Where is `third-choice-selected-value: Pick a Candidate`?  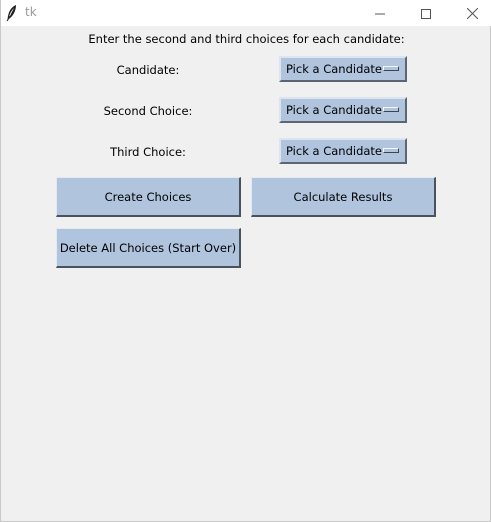 third-choice-selected-value: Pick a Candidate is located at coordinates (334, 151).